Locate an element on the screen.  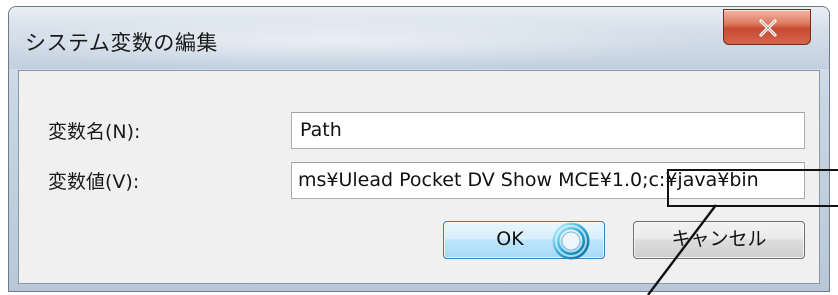
cancel-button-label: キャンセル is located at coordinates (719, 239).